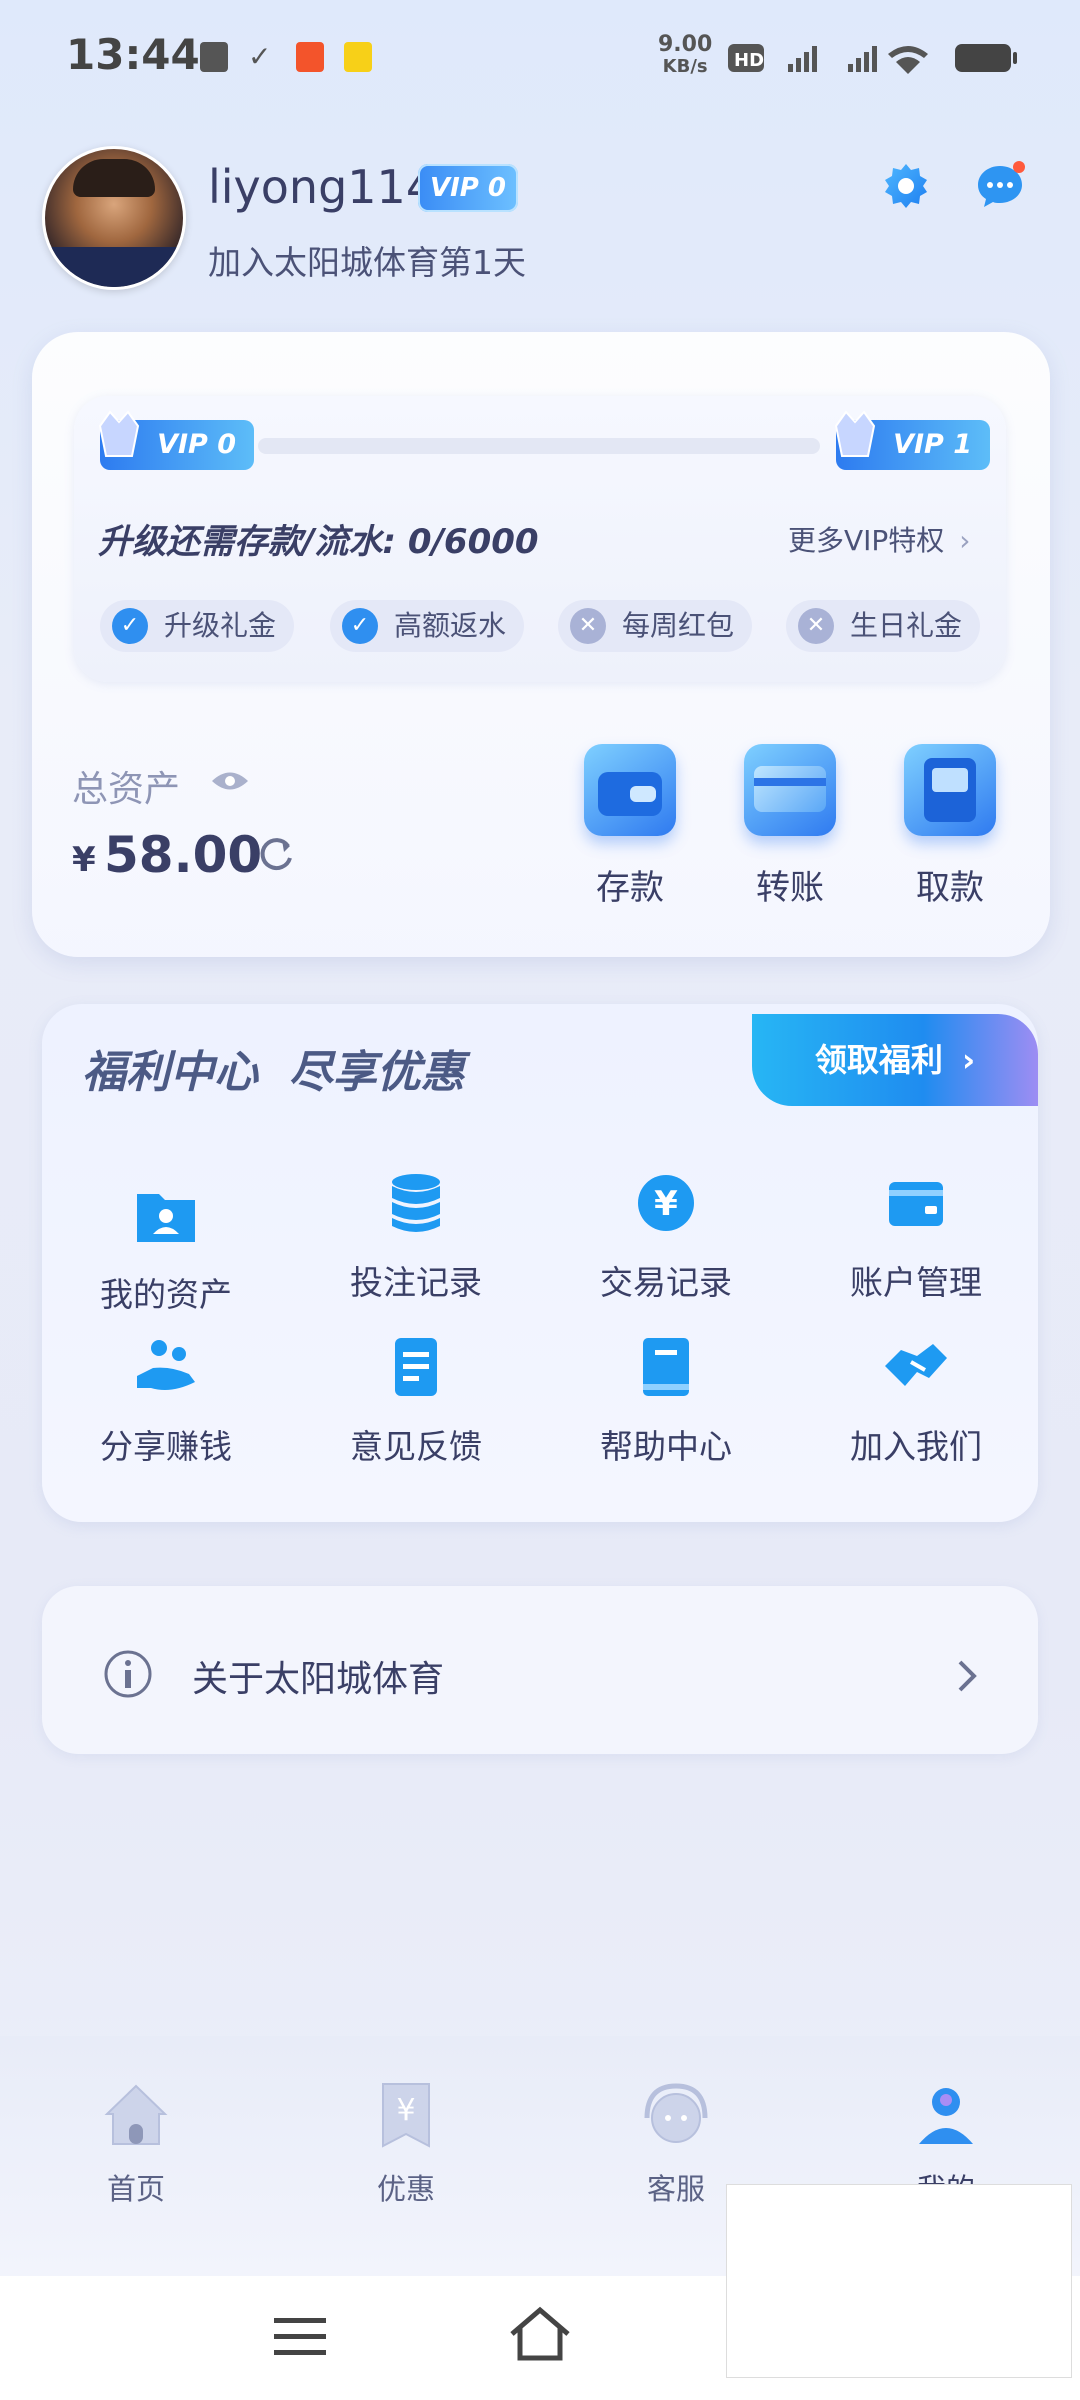  What do you see at coordinates (1000, 186) in the screenshot?
I see `message-icon` at bounding box center [1000, 186].